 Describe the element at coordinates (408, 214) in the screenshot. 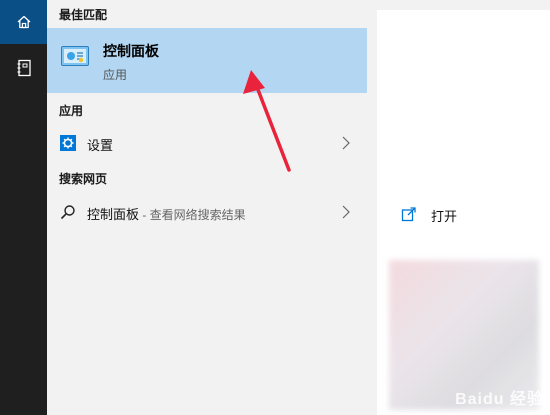

I see `open-icon` at that location.